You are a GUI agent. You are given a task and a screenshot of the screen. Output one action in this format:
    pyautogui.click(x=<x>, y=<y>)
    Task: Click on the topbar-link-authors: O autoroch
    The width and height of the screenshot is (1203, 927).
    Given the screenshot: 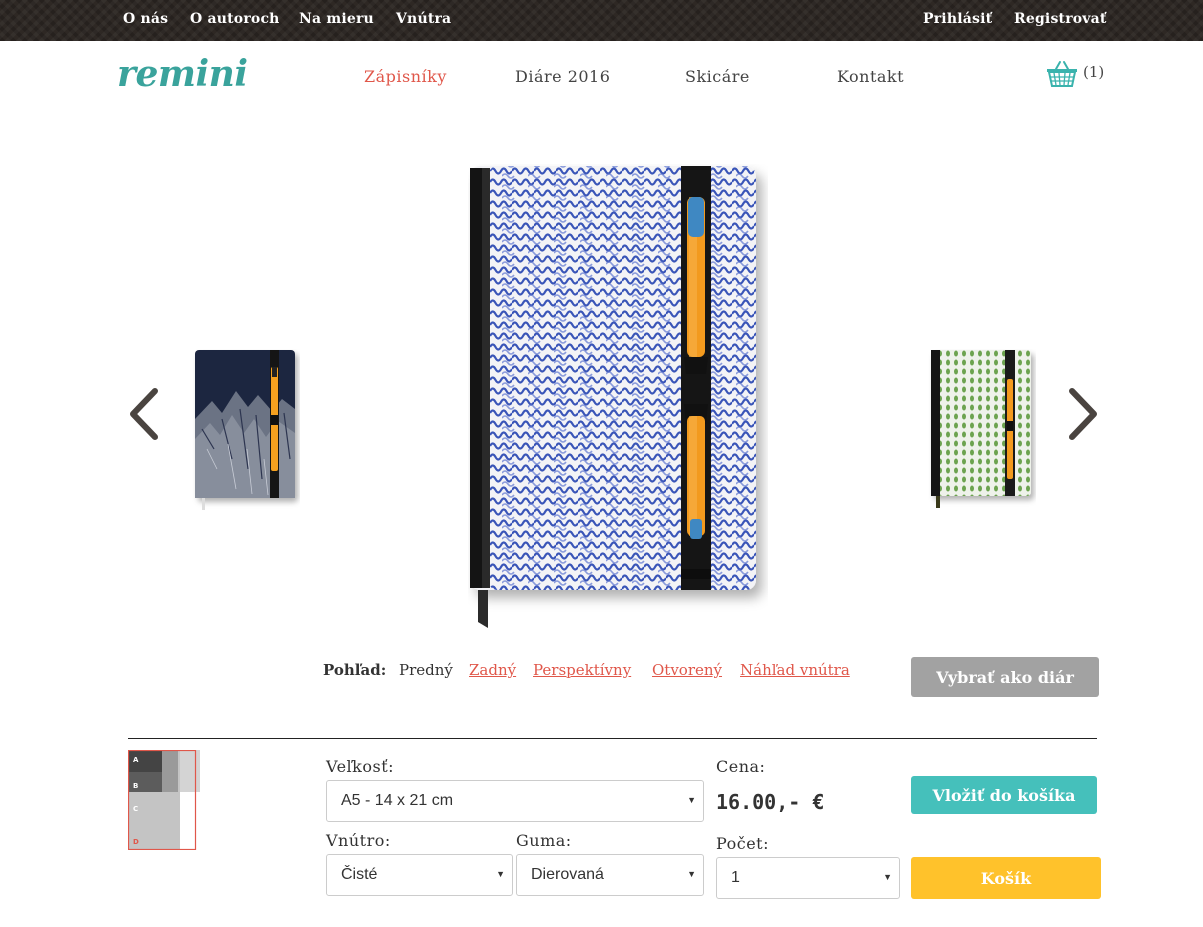 What is the action you would take?
    pyautogui.click(x=235, y=19)
    